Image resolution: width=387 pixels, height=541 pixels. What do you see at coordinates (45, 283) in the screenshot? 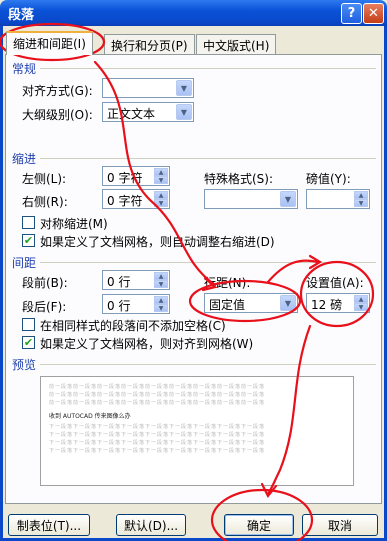
I see `space-before-label: 段前(B):` at bounding box center [45, 283].